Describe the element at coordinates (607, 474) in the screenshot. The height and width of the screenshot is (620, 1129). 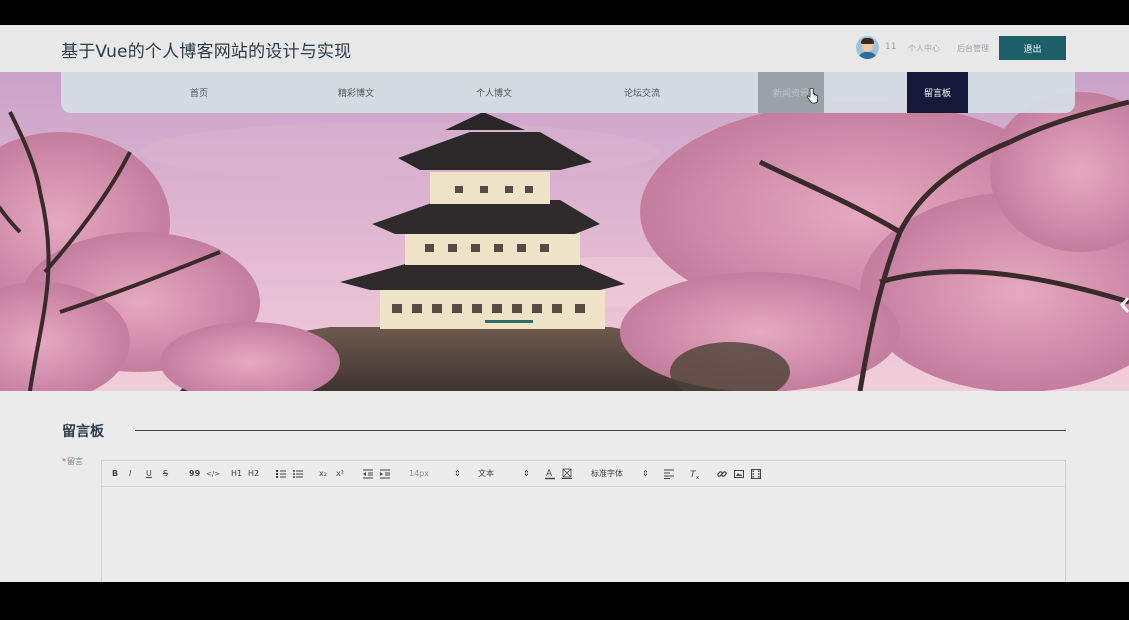
I see `font-family-select: 标准字体` at that location.